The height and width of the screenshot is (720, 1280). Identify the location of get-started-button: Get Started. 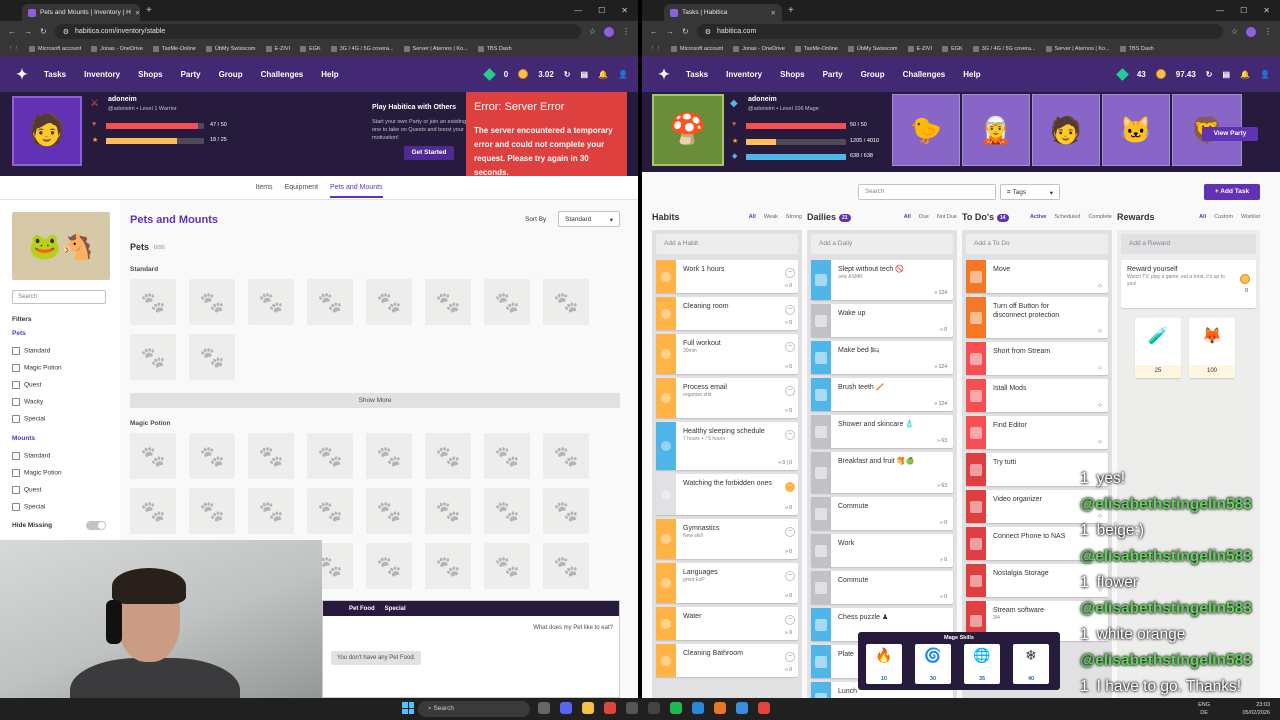
(429, 153).